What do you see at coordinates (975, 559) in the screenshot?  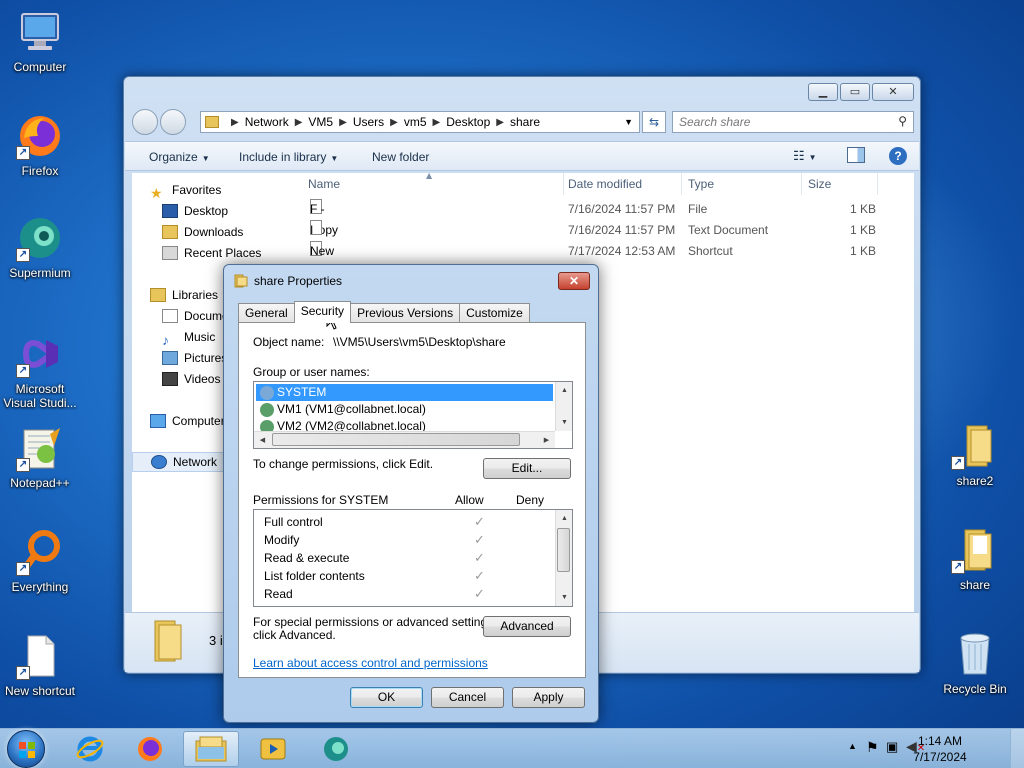 I see `desktop-icon-share: ↗ share` at bounding box center [975, 559].